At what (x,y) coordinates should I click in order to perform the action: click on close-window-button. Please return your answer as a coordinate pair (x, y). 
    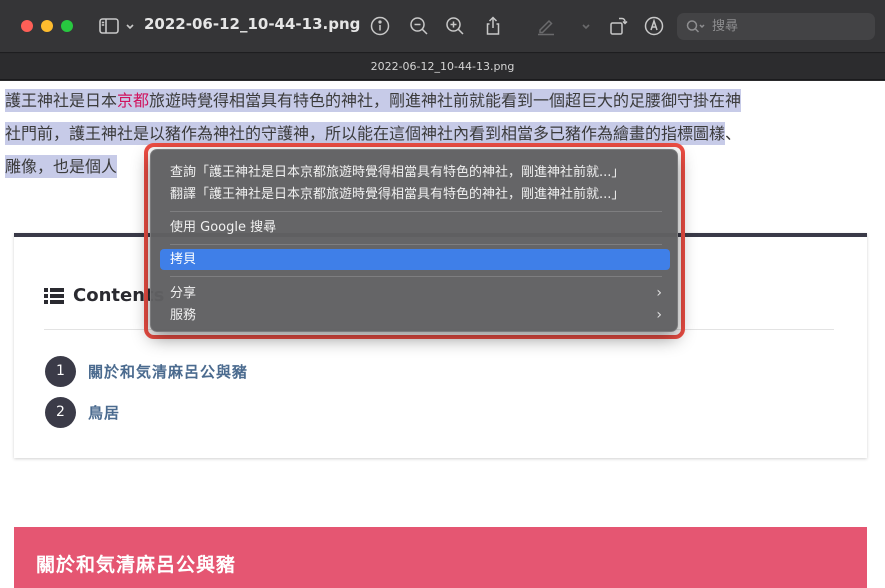
    Looking at the image, I should click on (27, 26).